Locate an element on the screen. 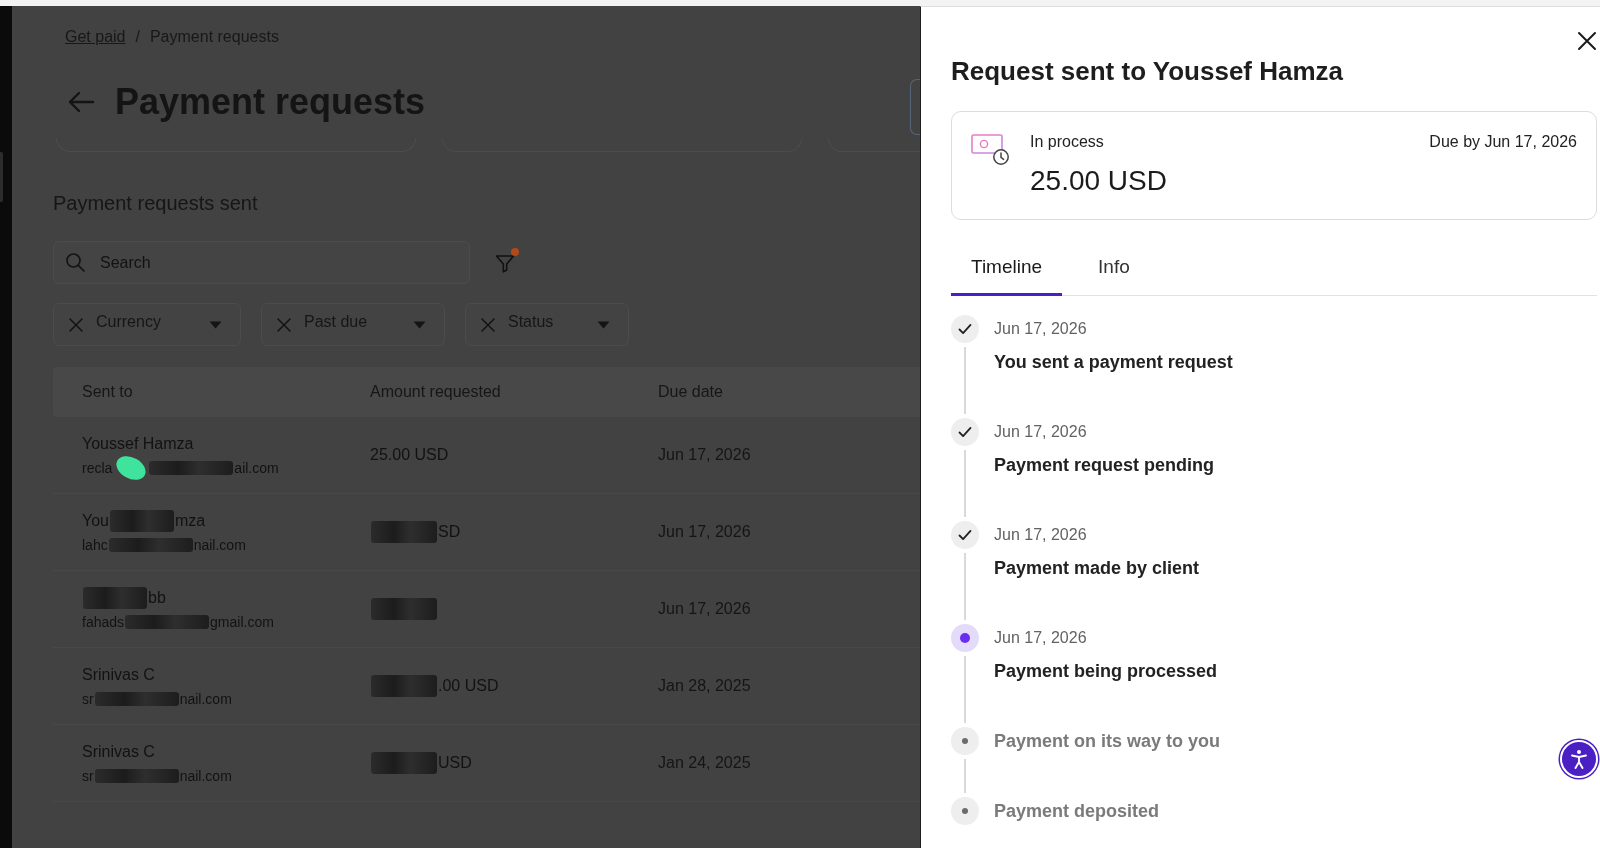 This screenshot has height=848, width=1600. panel-title: Request sent to Youssef Hamza is located at coordinates (1147, 71).